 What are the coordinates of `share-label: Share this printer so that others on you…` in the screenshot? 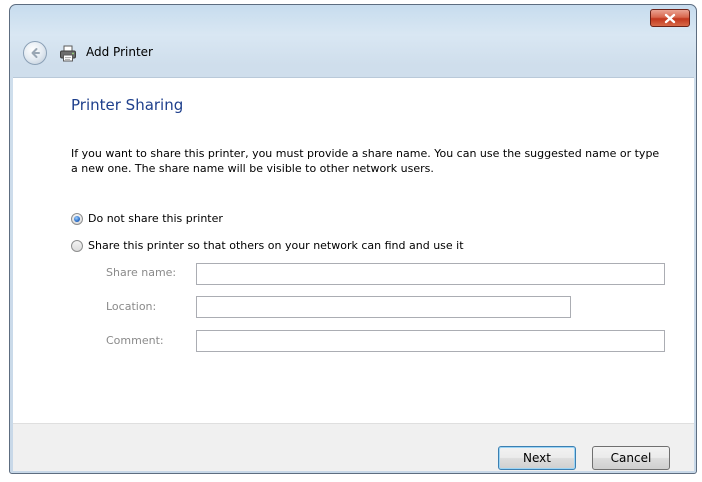 It's located at (276, 245).